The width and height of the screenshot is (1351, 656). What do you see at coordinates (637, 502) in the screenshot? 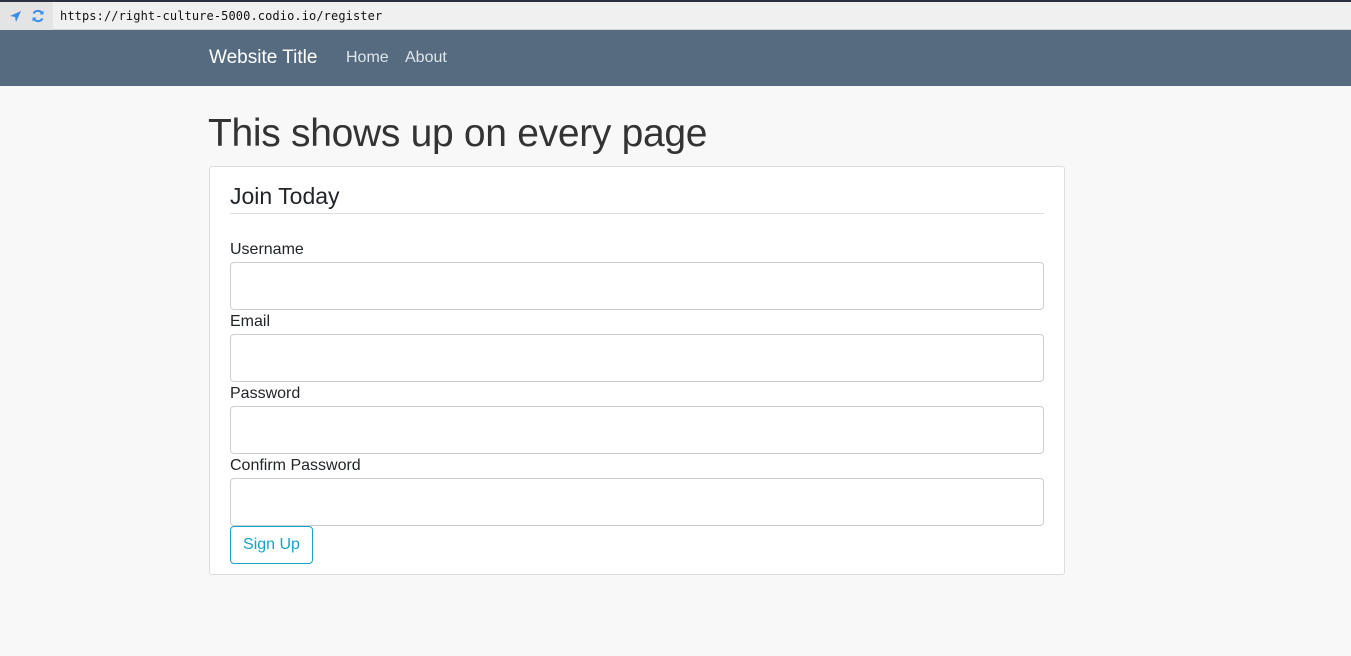
I see `confirm-password-input` at bounding box center [637, 502].